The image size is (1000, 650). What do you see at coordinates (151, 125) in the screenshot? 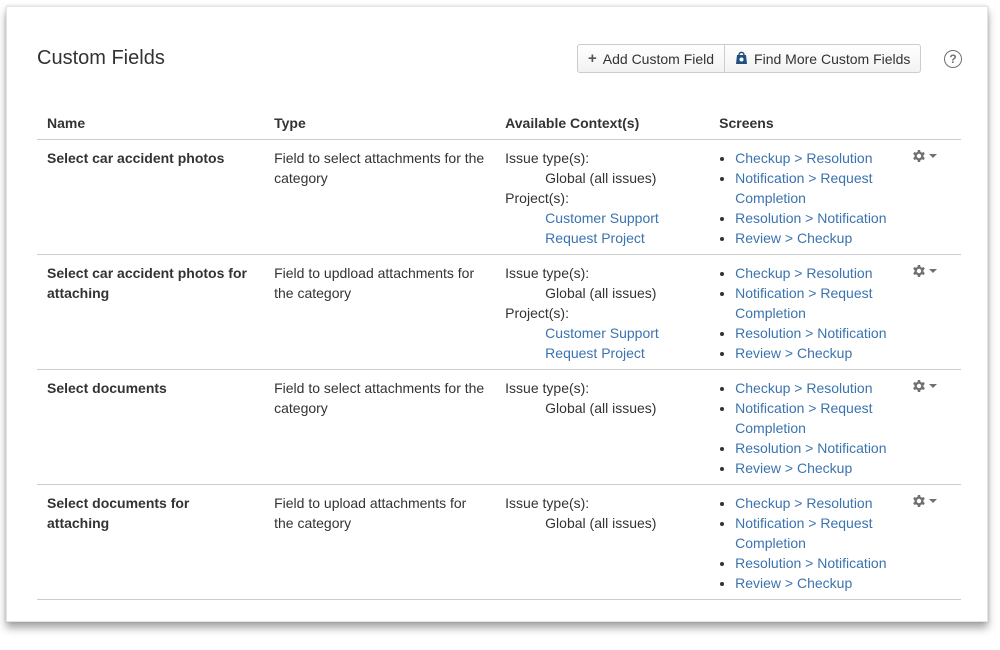
I see `header-name: Name` at bounding box center [151, 125].